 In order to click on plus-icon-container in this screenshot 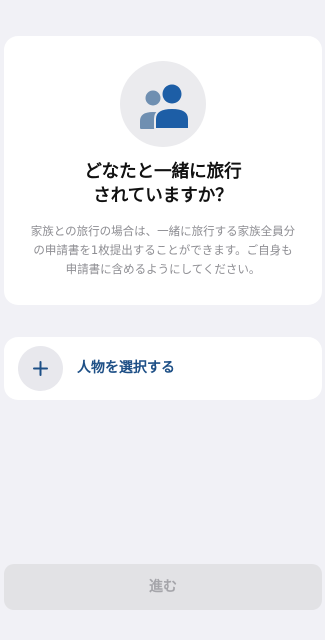, I will do `click(40, 368)`.